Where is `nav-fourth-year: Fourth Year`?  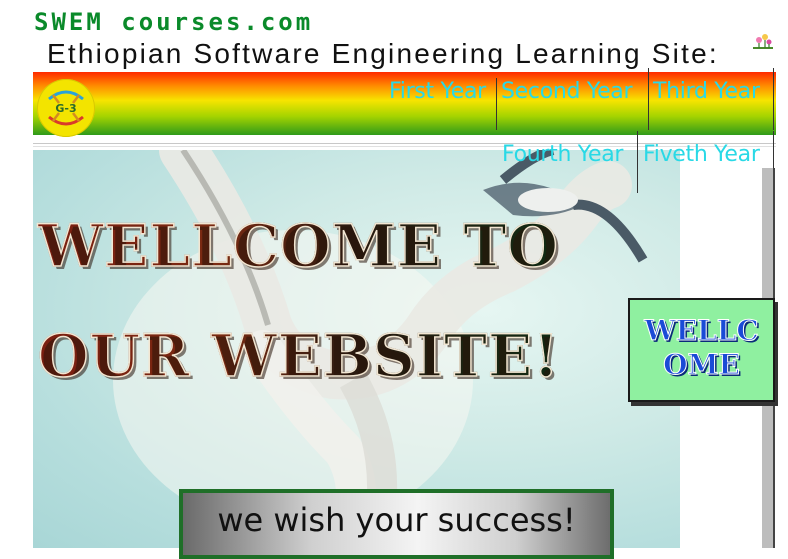 nav-fourth-year: Fourth Year is located at coordinates (562, 154).